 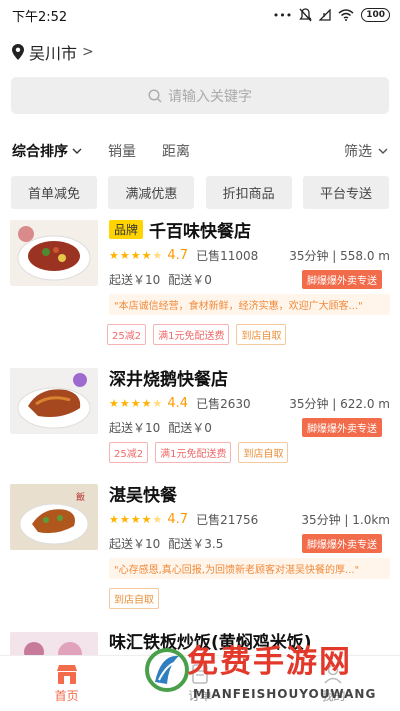 I want to click on sort-comprehensive-label: 综合排序, so click(x=40, y=152).